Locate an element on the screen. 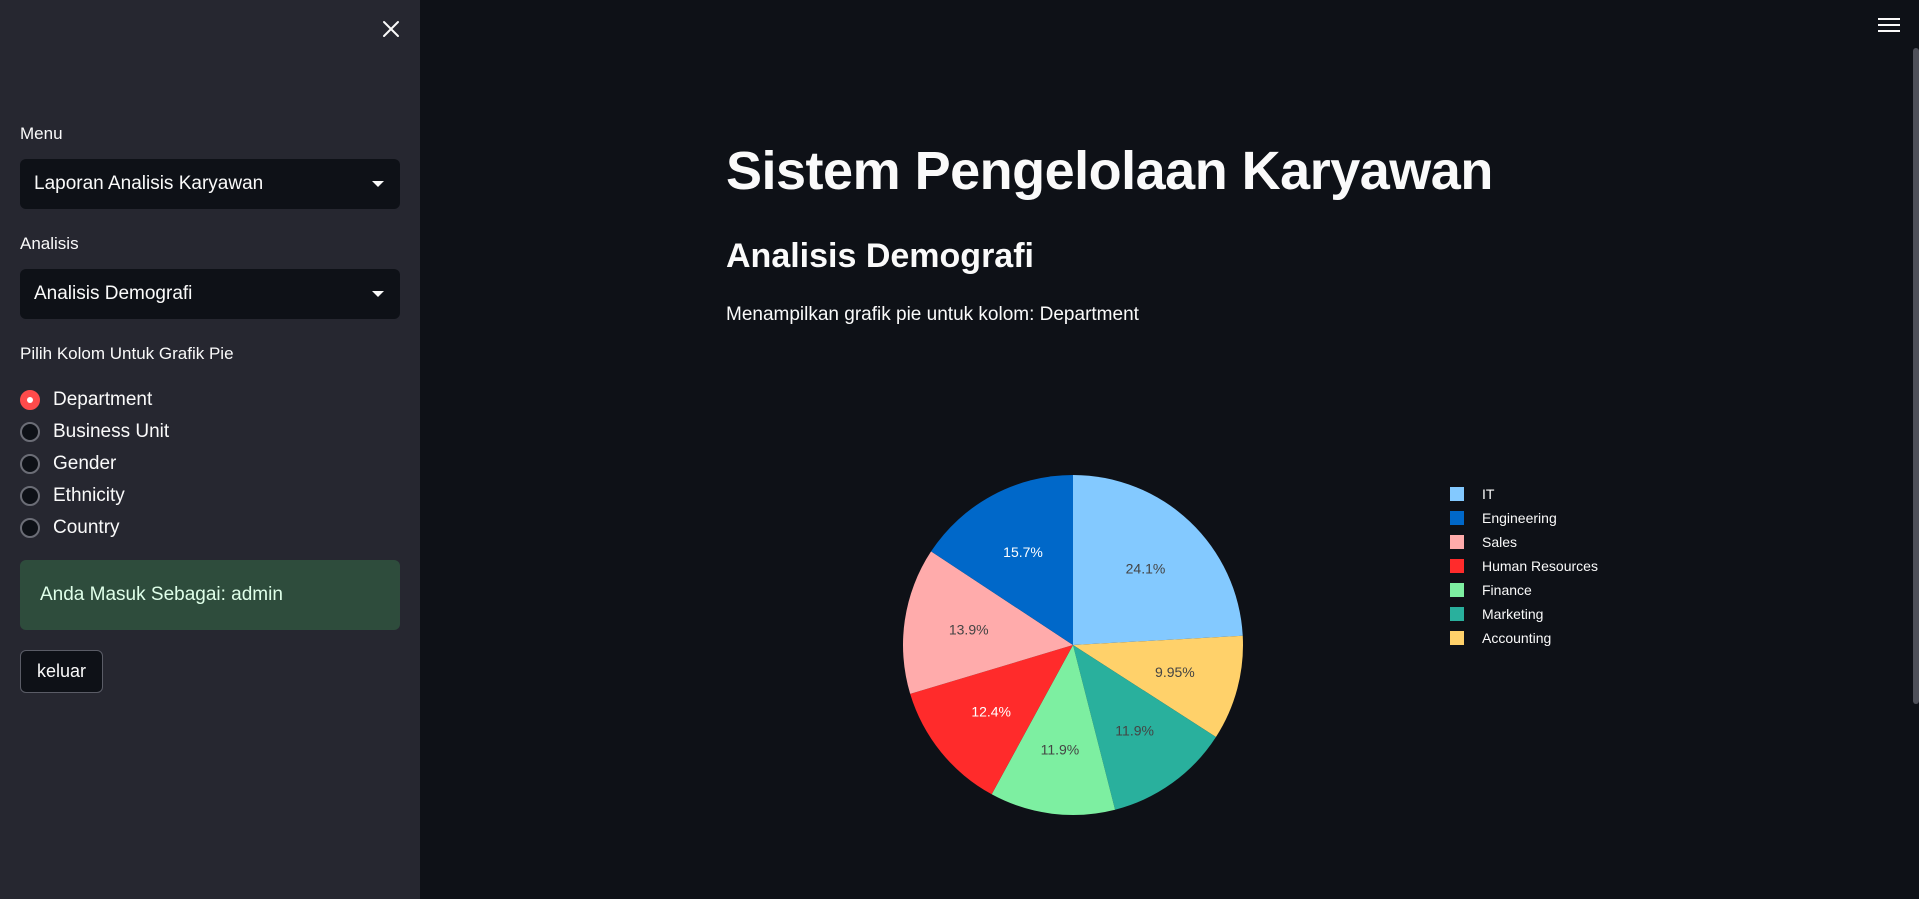 This screenshot has width=1919, height=899. section-title: Analisis Demografi is located at coordinates (880, 256).